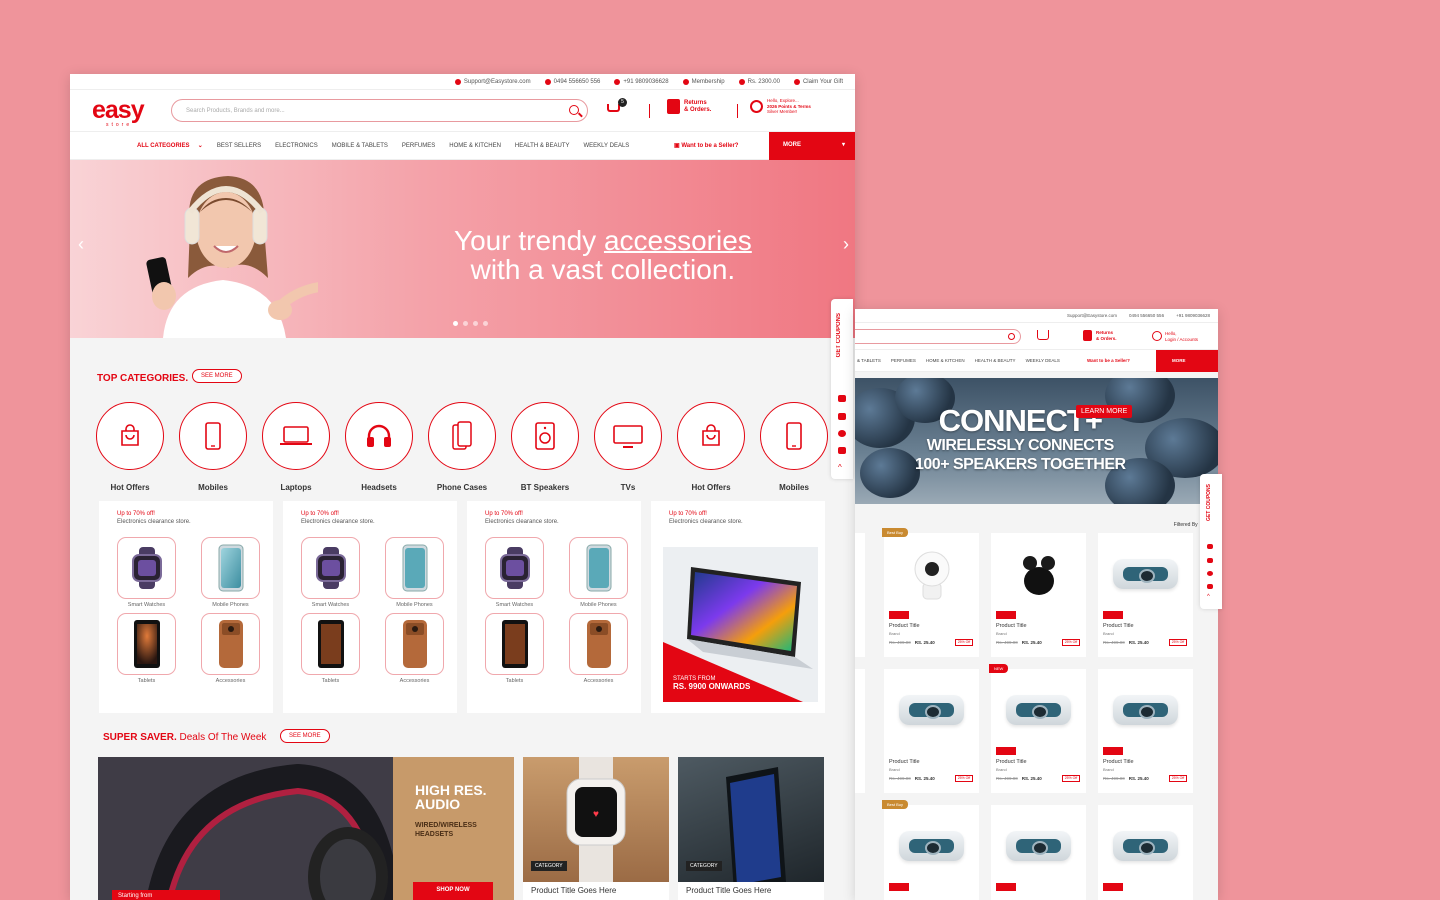 The height and width of the screenshot is (900, 1440). I want to click on category-phone-cases: Phone Cases, so click(462, 447).